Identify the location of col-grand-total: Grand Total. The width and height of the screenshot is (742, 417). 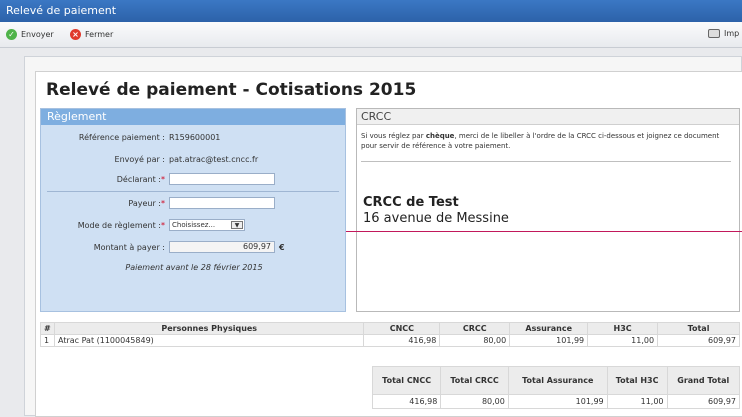
(703, 380).